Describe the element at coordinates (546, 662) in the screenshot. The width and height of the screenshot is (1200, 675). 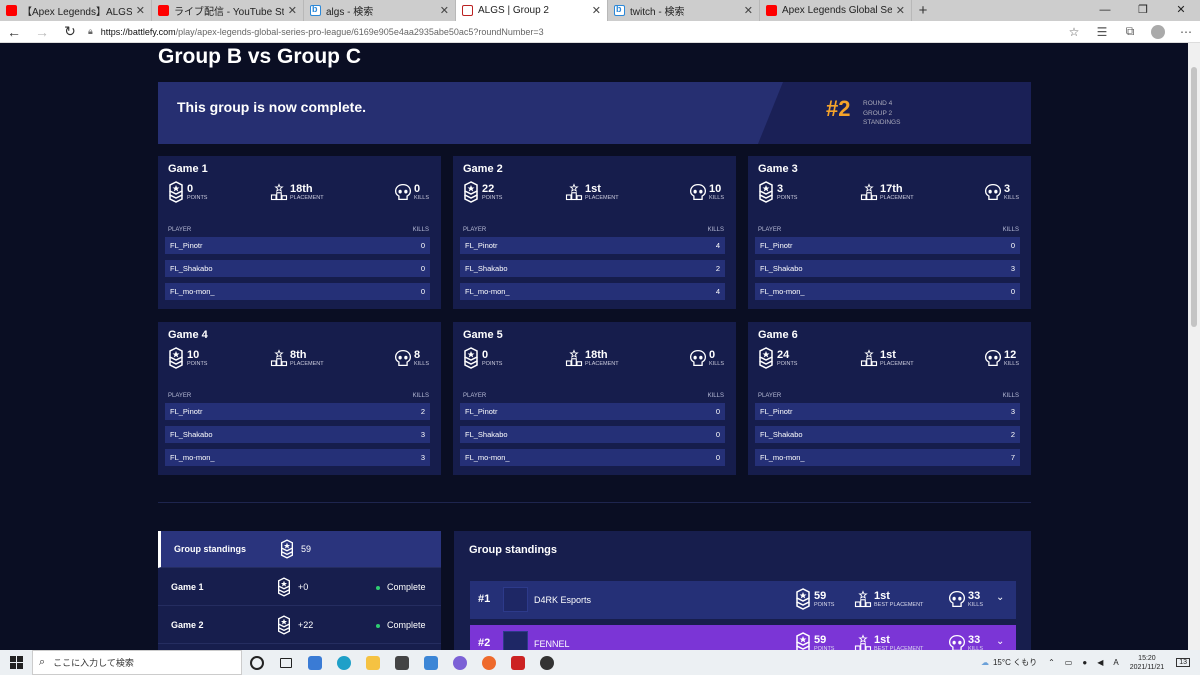
I see `obs-icon` at that location.